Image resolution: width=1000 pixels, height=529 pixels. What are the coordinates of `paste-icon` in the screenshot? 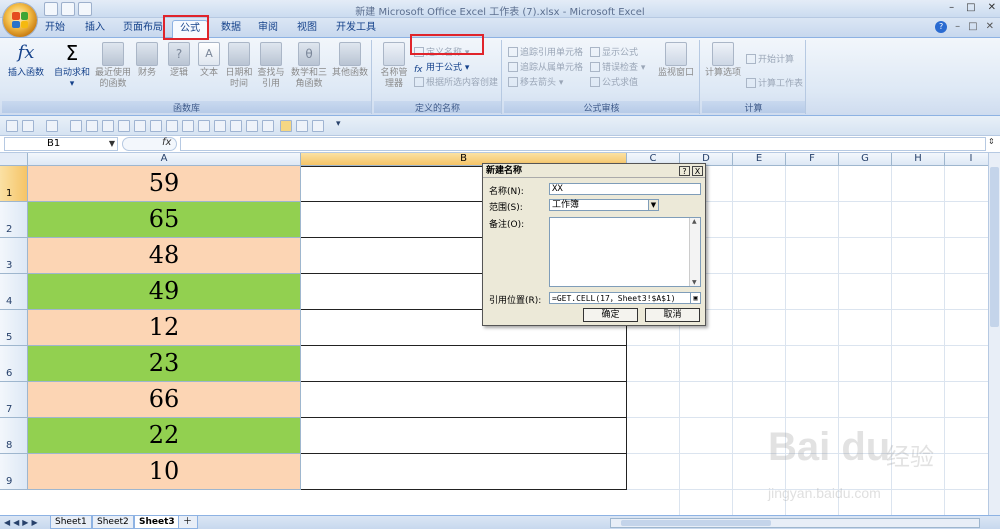 It's located at (156, 126).